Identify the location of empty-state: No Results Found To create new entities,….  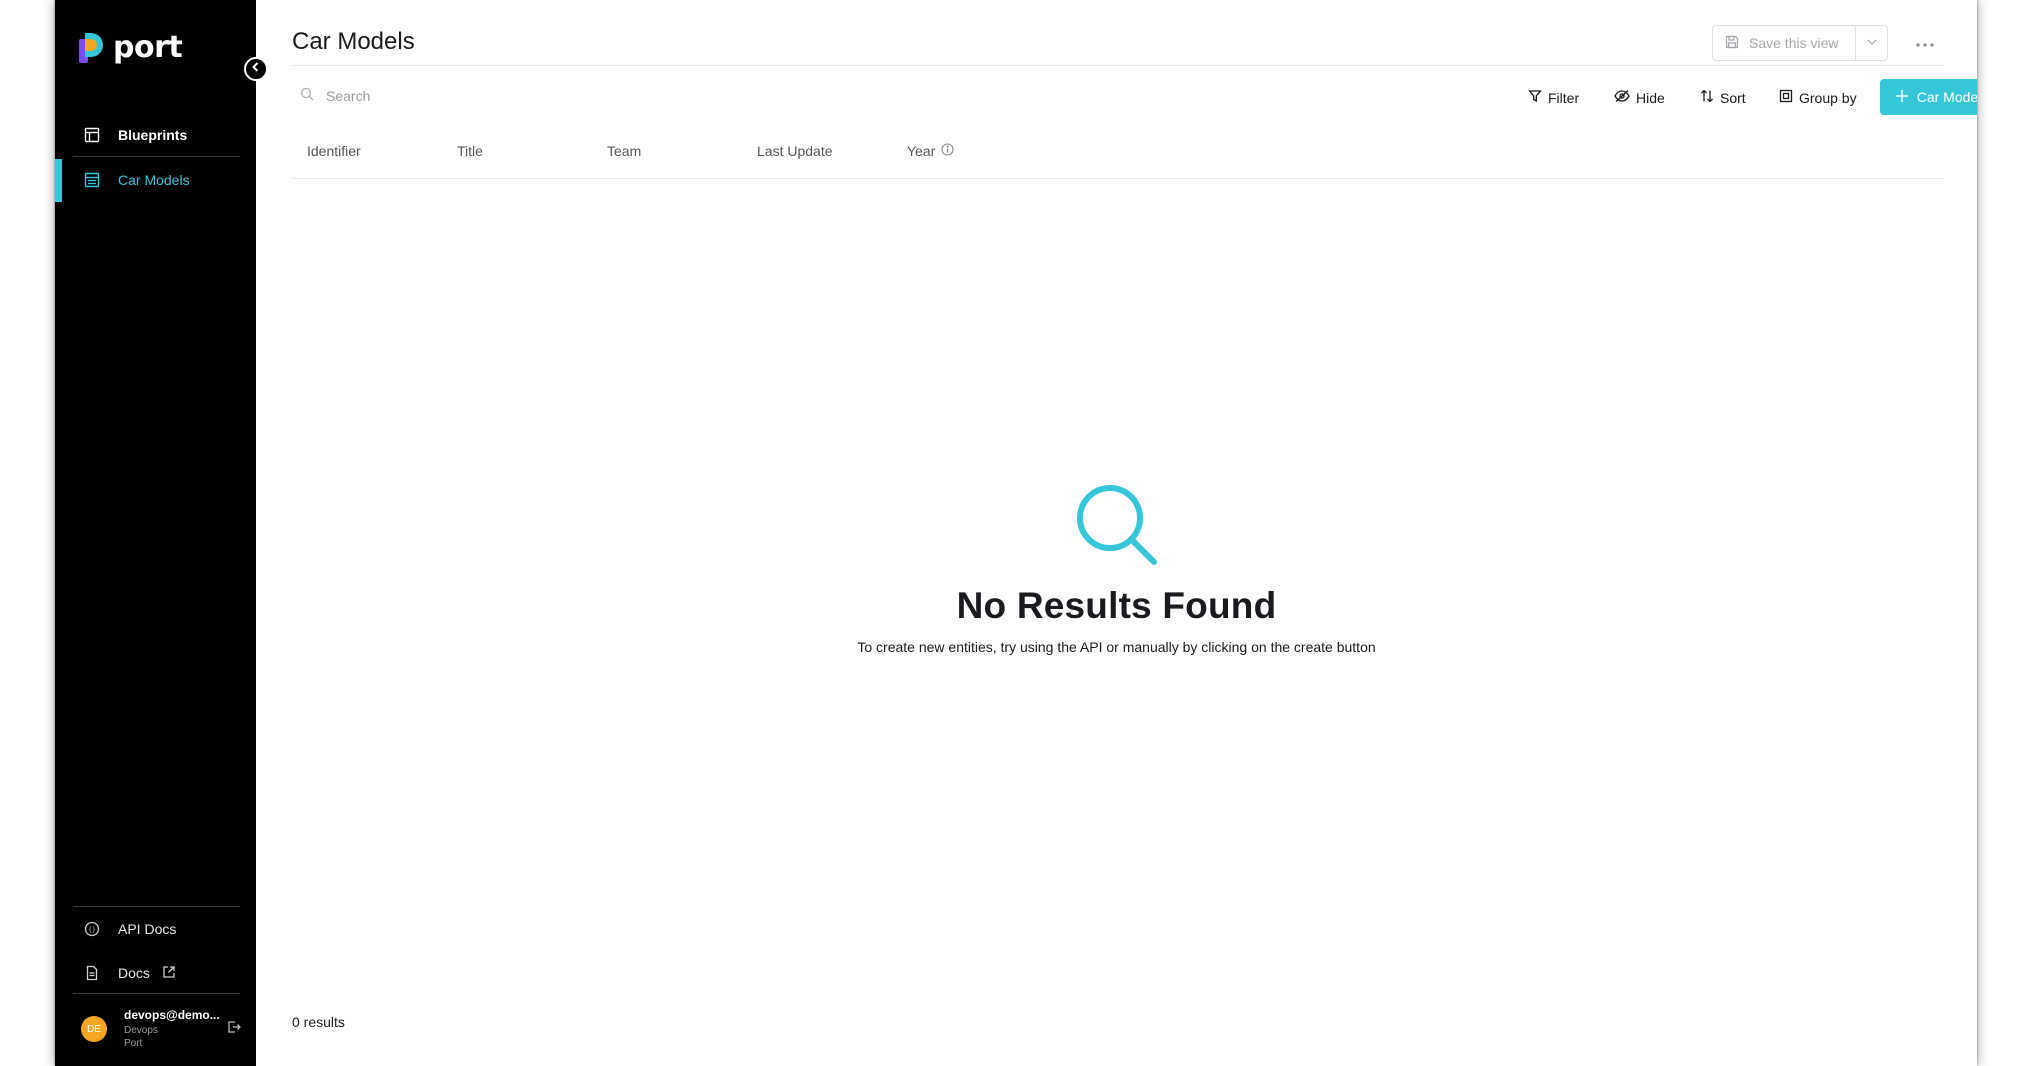
(1116, 567).